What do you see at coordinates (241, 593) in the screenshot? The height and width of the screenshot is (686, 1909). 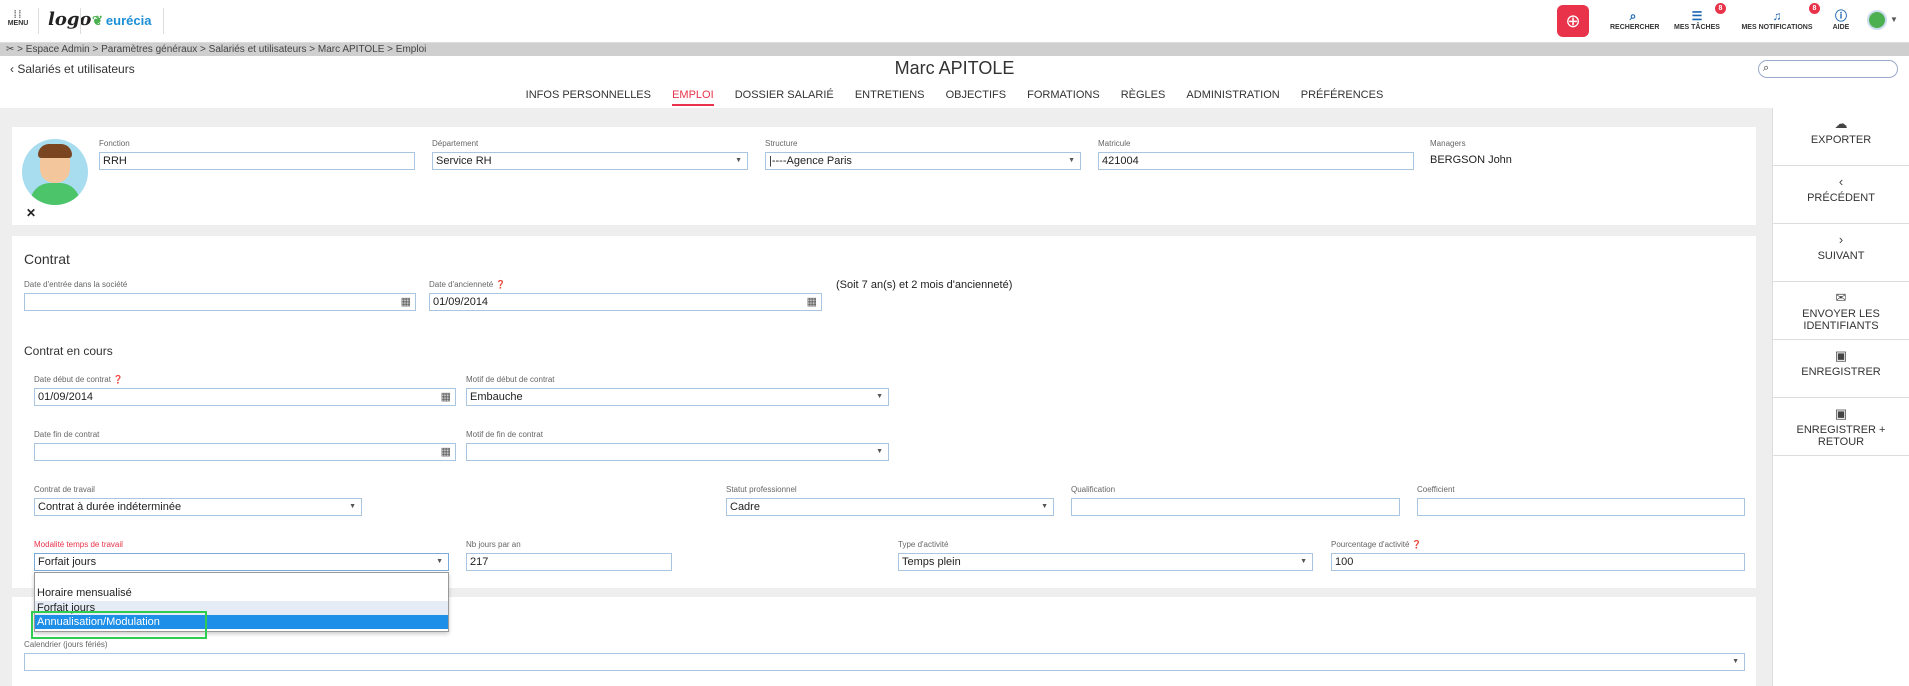 I see `dropdown-option: Horaire mensualisé` at bounding box center [241, 593].